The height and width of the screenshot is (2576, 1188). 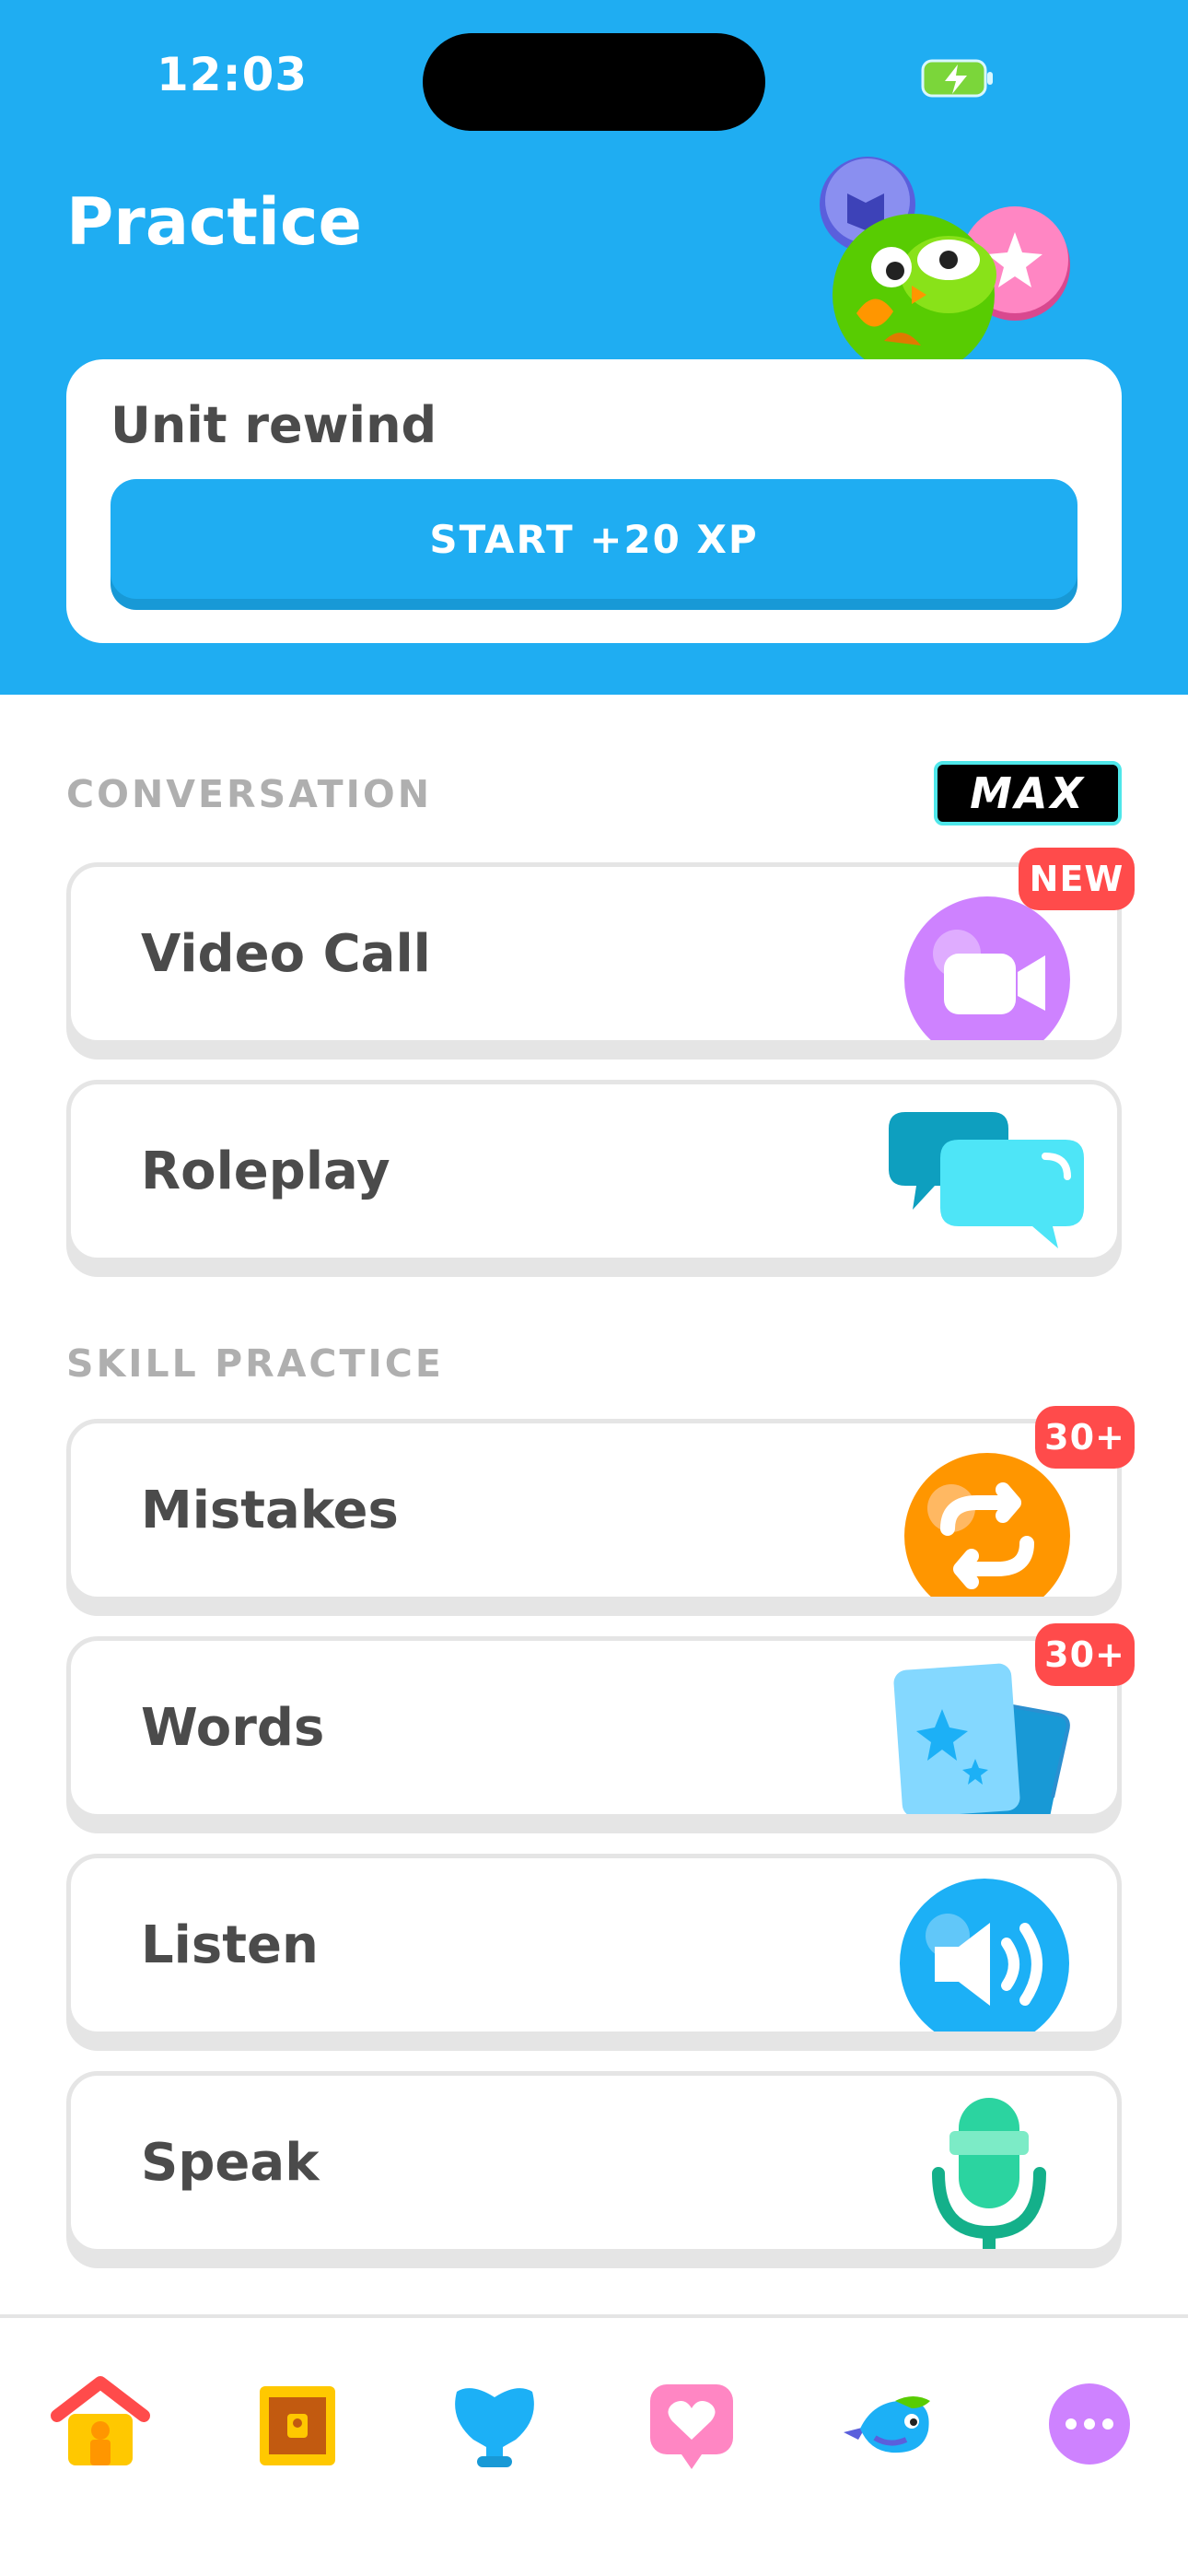 I want to click on listen-label: Listen, so click(x=230, y=1945).